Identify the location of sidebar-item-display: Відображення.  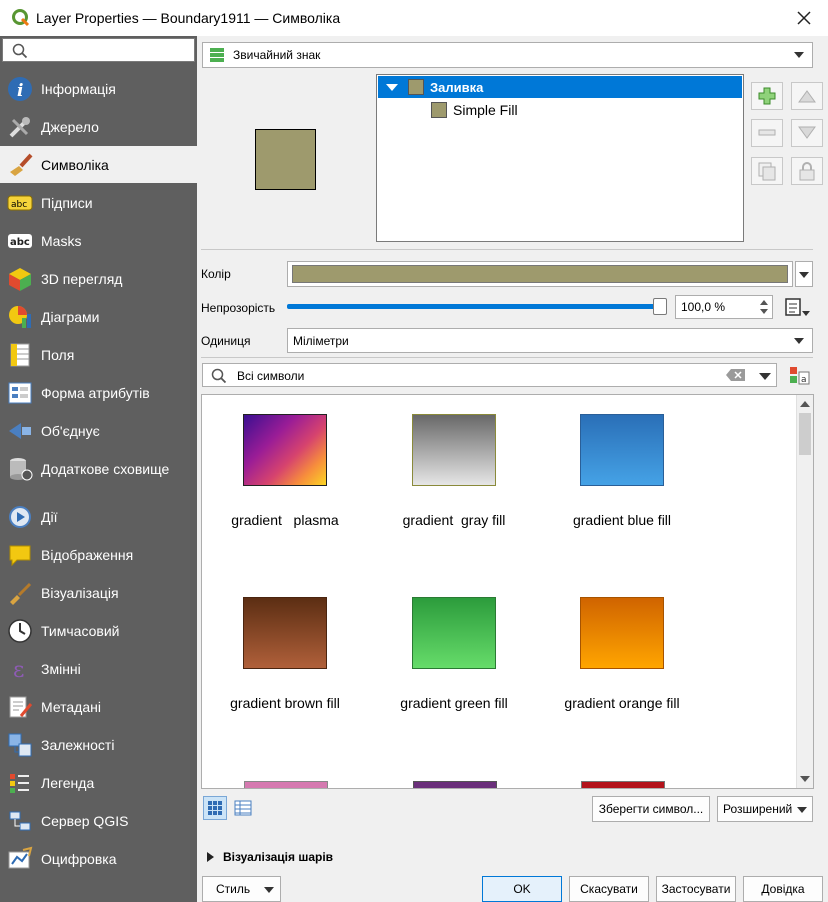
(98, 554).